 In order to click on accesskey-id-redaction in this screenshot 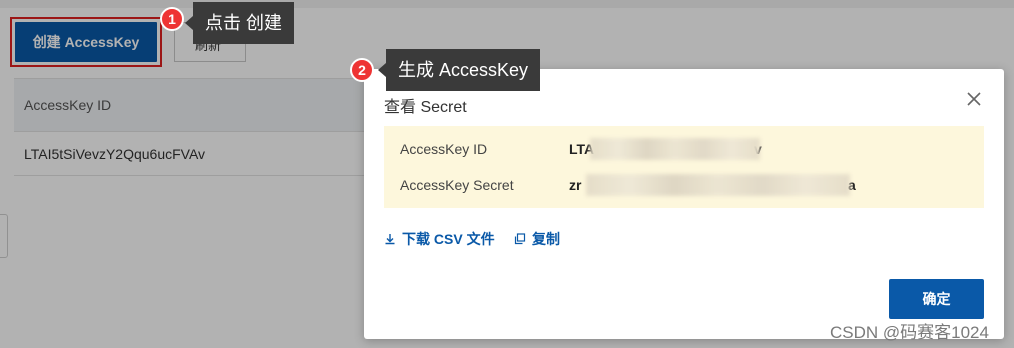, I will do `click(675, 149)`.